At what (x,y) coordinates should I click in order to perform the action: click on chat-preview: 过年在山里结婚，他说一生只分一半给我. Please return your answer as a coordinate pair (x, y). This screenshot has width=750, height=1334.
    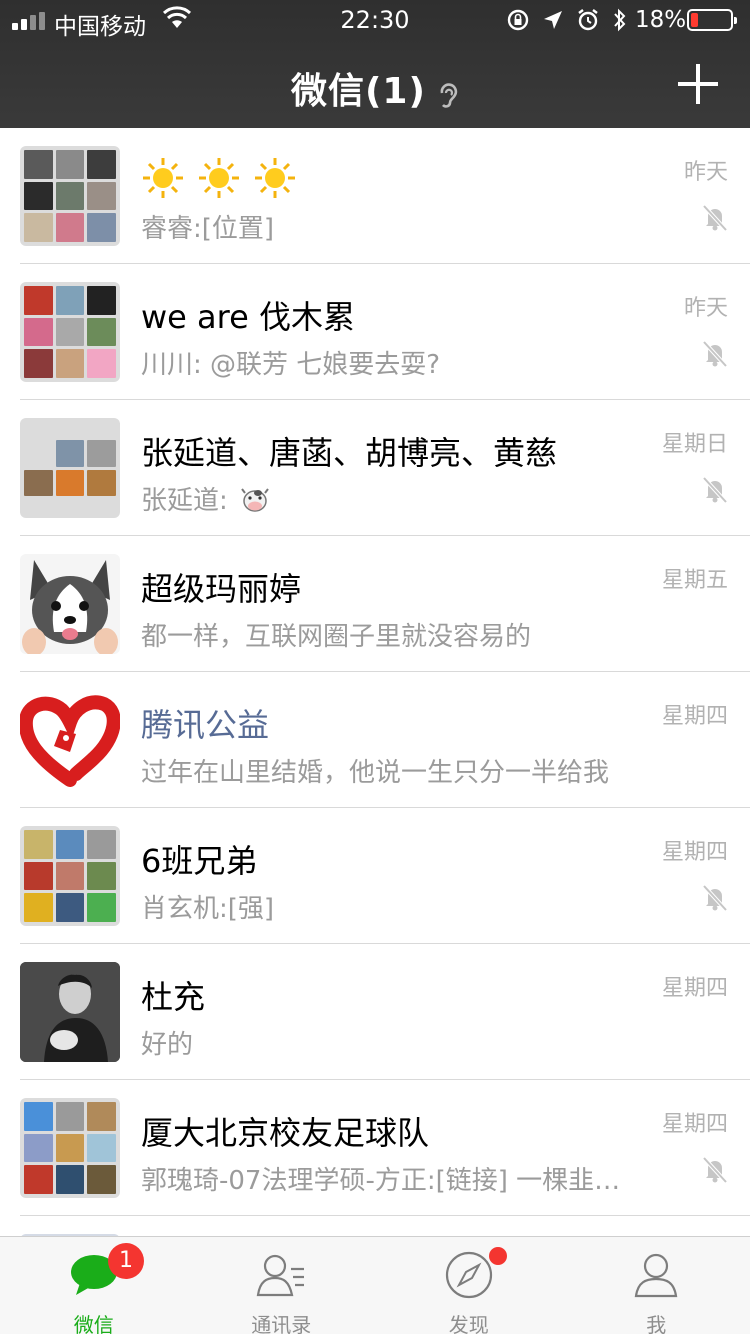
    Looking at the image, I should click on (375, 773).